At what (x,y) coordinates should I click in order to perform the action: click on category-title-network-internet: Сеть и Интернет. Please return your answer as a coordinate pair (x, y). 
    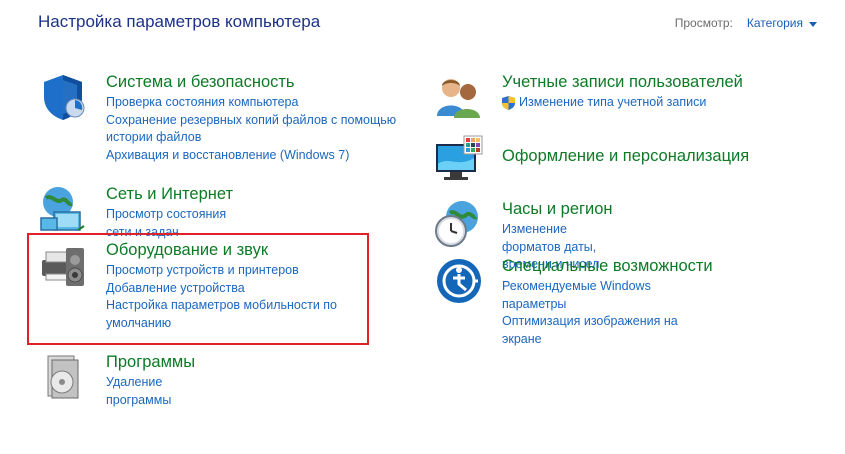
    Looking at the image, I should click on (169, 194).